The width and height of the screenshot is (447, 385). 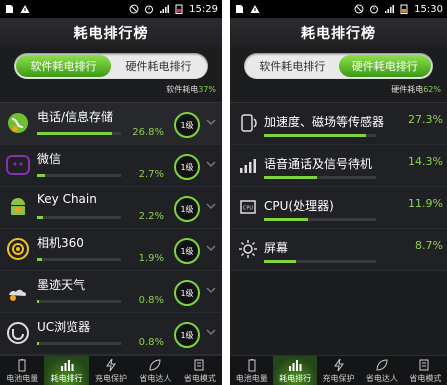 What do you see at coordinates (111, 250) in the screenshot?
I see `list-item: 相机360 1.9% 1级` at bounding box center [111, 250].